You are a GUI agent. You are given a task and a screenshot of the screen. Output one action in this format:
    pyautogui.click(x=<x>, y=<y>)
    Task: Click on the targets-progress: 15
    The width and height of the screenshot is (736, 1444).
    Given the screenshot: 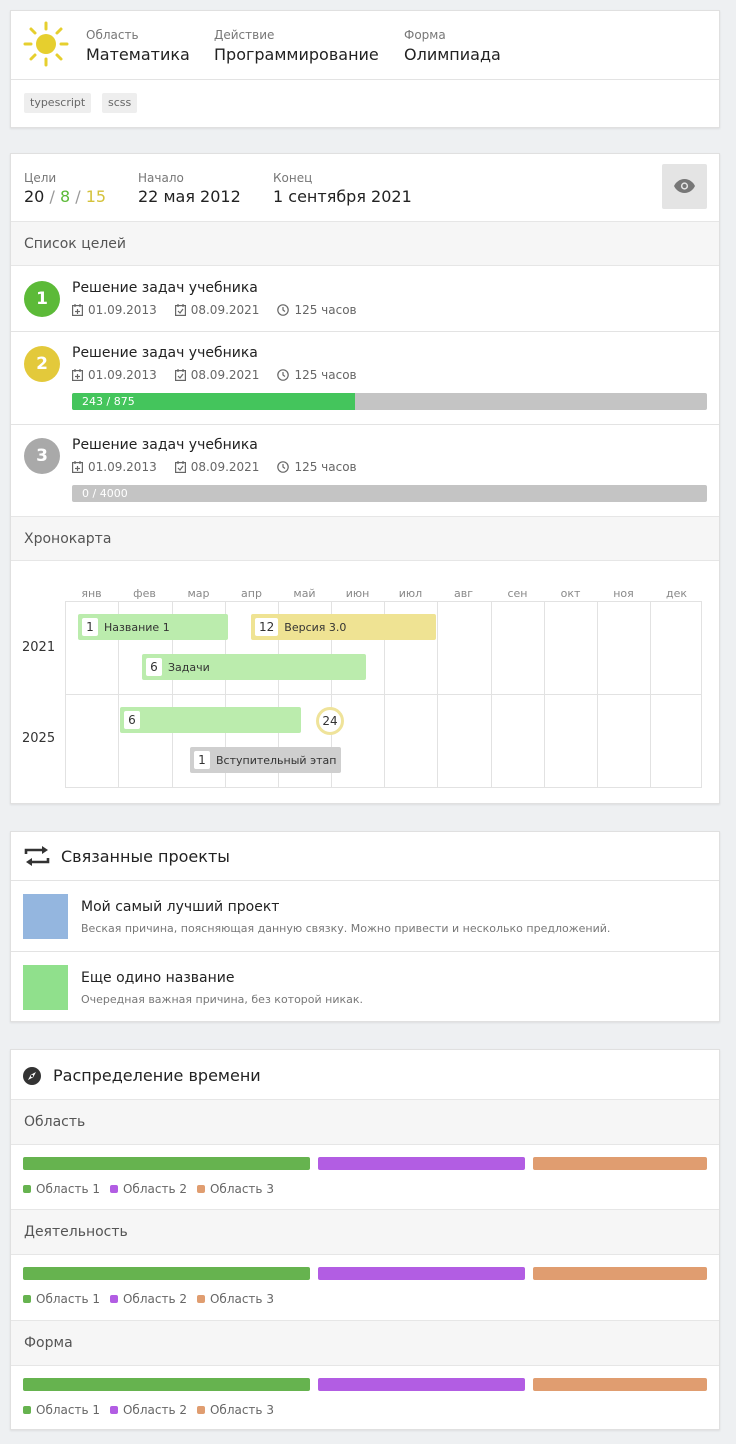 What is the action you would take?
    pyautogui.click(x=96, y=196)
    